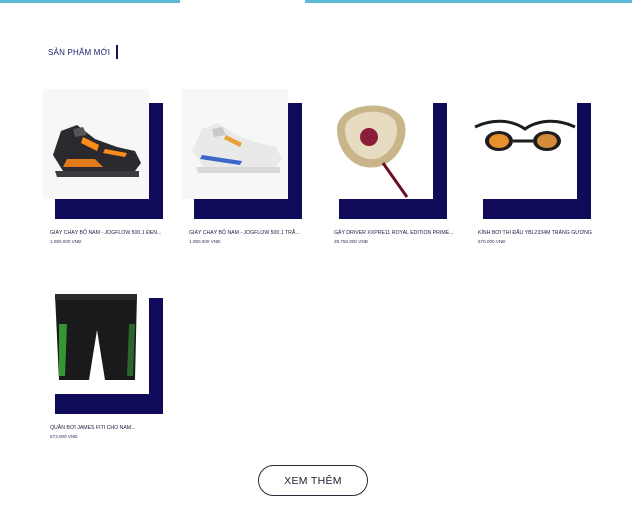 Image resolution: width=632 pixels, height=526 pixels. I want to click on section-title-bar, so click(117, 52).